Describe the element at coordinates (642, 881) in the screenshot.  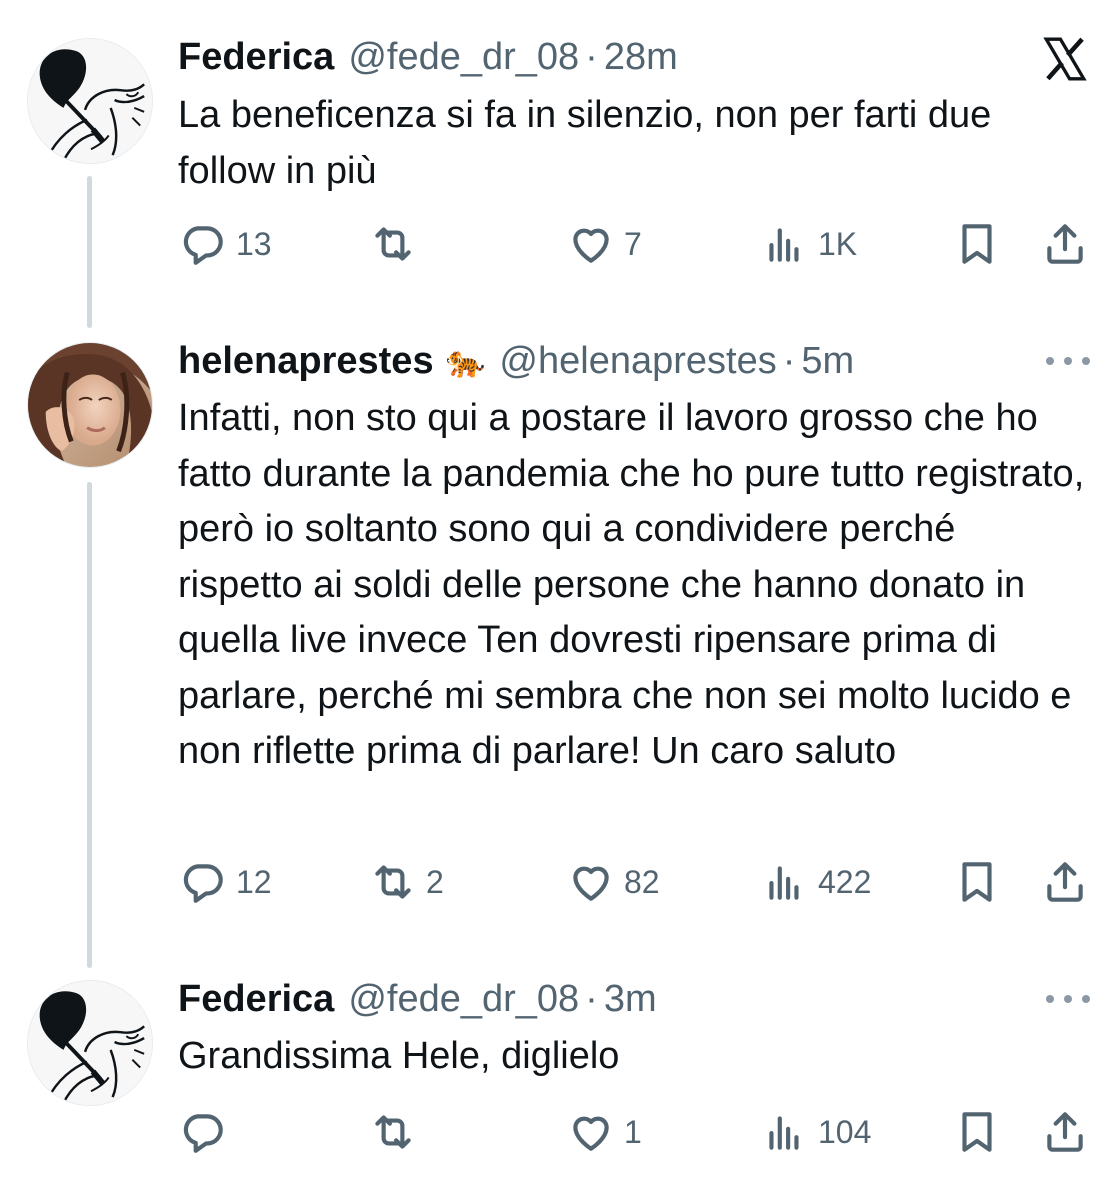
I see `like-count: 82` at that location.